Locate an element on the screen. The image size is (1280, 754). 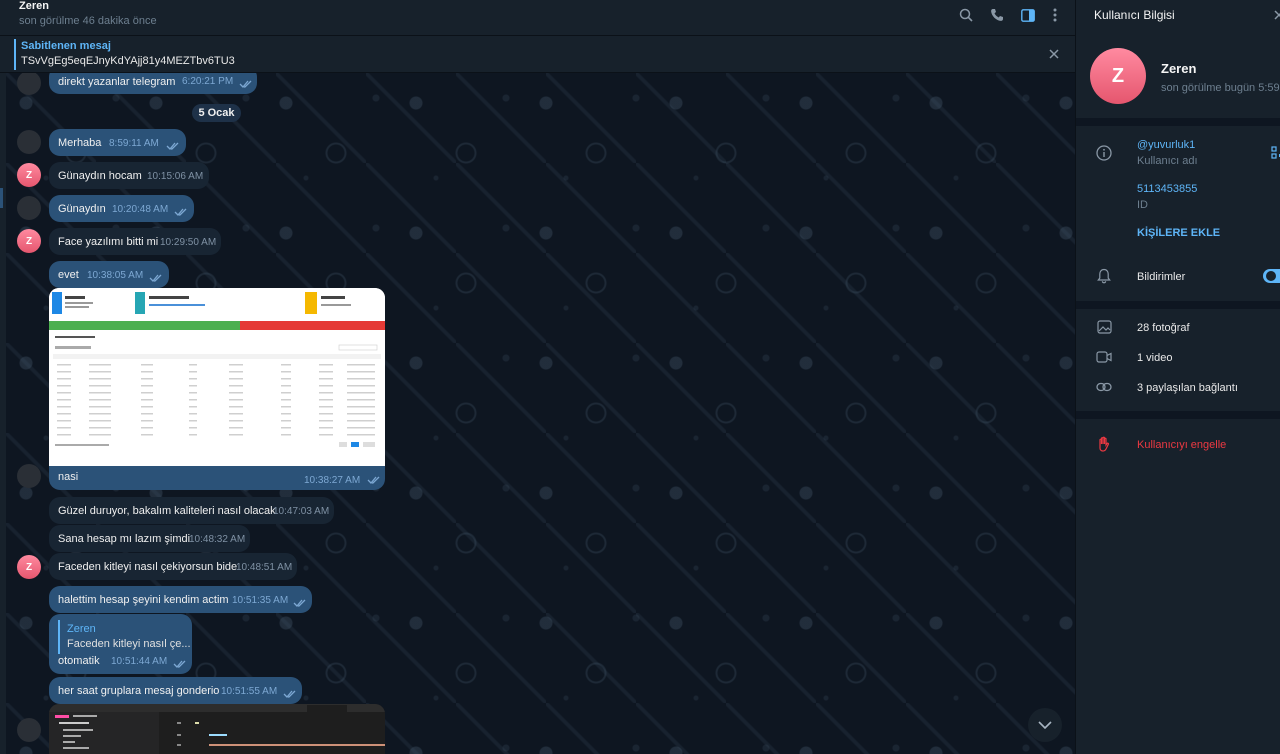
message-time: 10:51:44 AM is located at coordinates (139, 661).